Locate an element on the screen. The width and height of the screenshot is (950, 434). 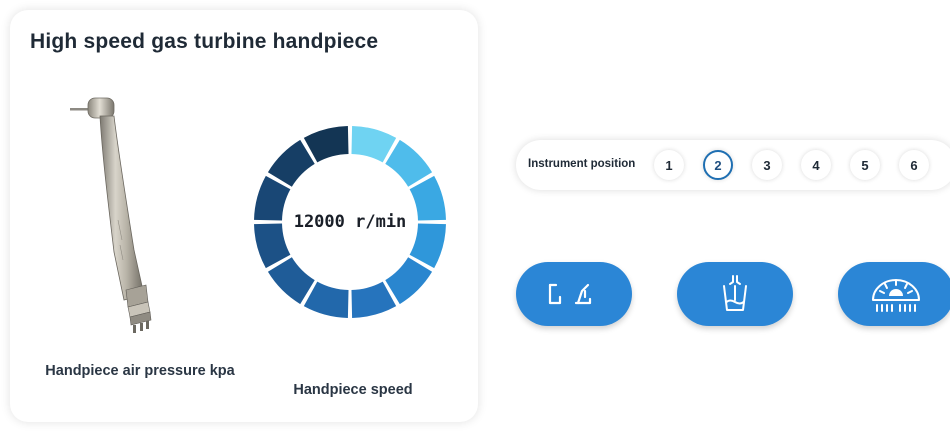
chair-position-button is located at coordinates (574, 294).